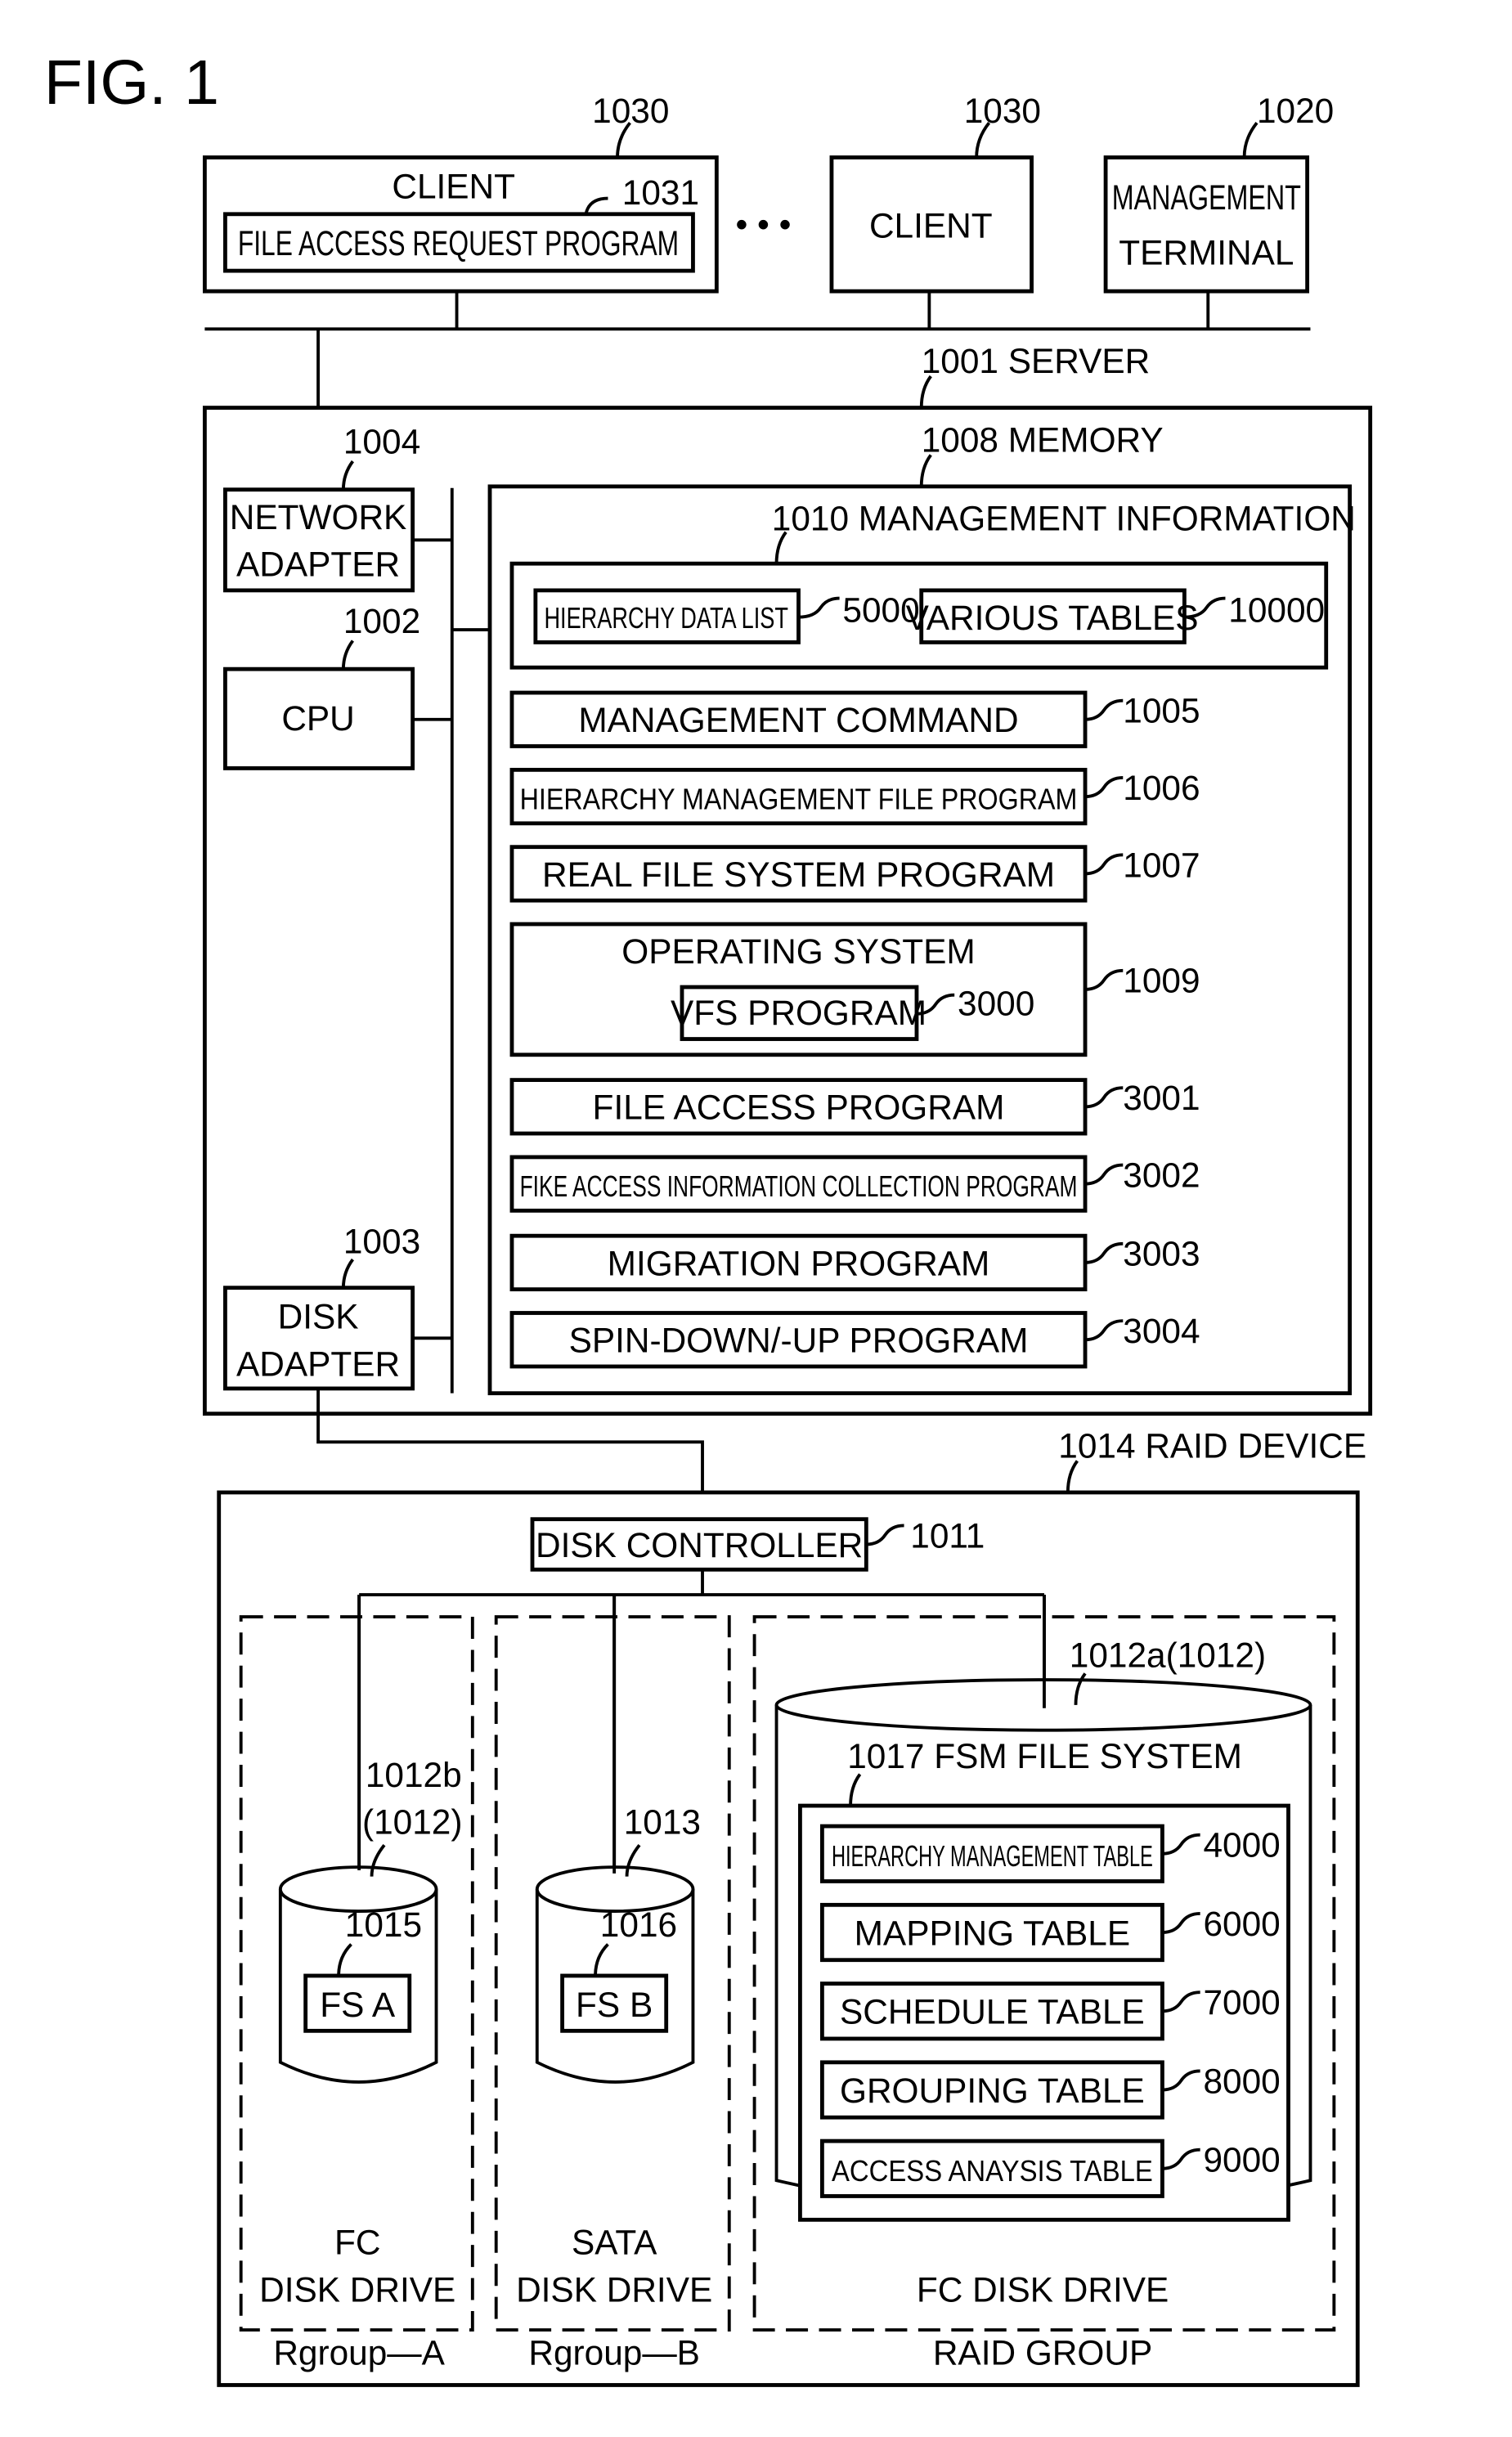 This screenshot has height=2437, width=1512. Describe the element at coordinates (1161, 865) in the screenshot. I see `ref-1007: 1007` at that location.